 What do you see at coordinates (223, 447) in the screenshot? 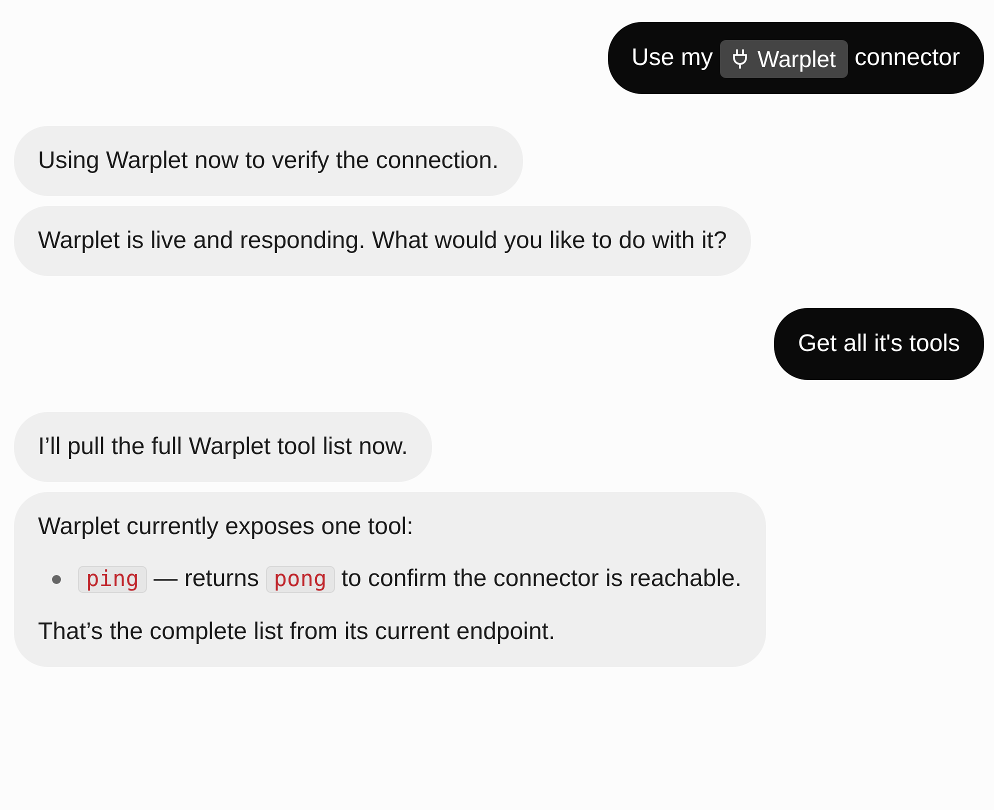
I see `message-text: I’ll pull the full Warplet tool list now.` at bounding box center [223, 447].